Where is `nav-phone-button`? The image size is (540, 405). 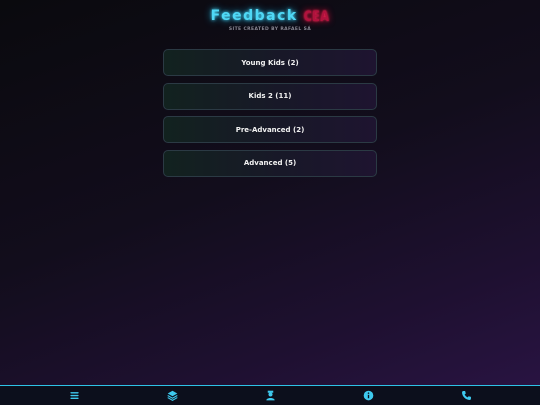
nav-phone-button is located at coordinates (466, 395).